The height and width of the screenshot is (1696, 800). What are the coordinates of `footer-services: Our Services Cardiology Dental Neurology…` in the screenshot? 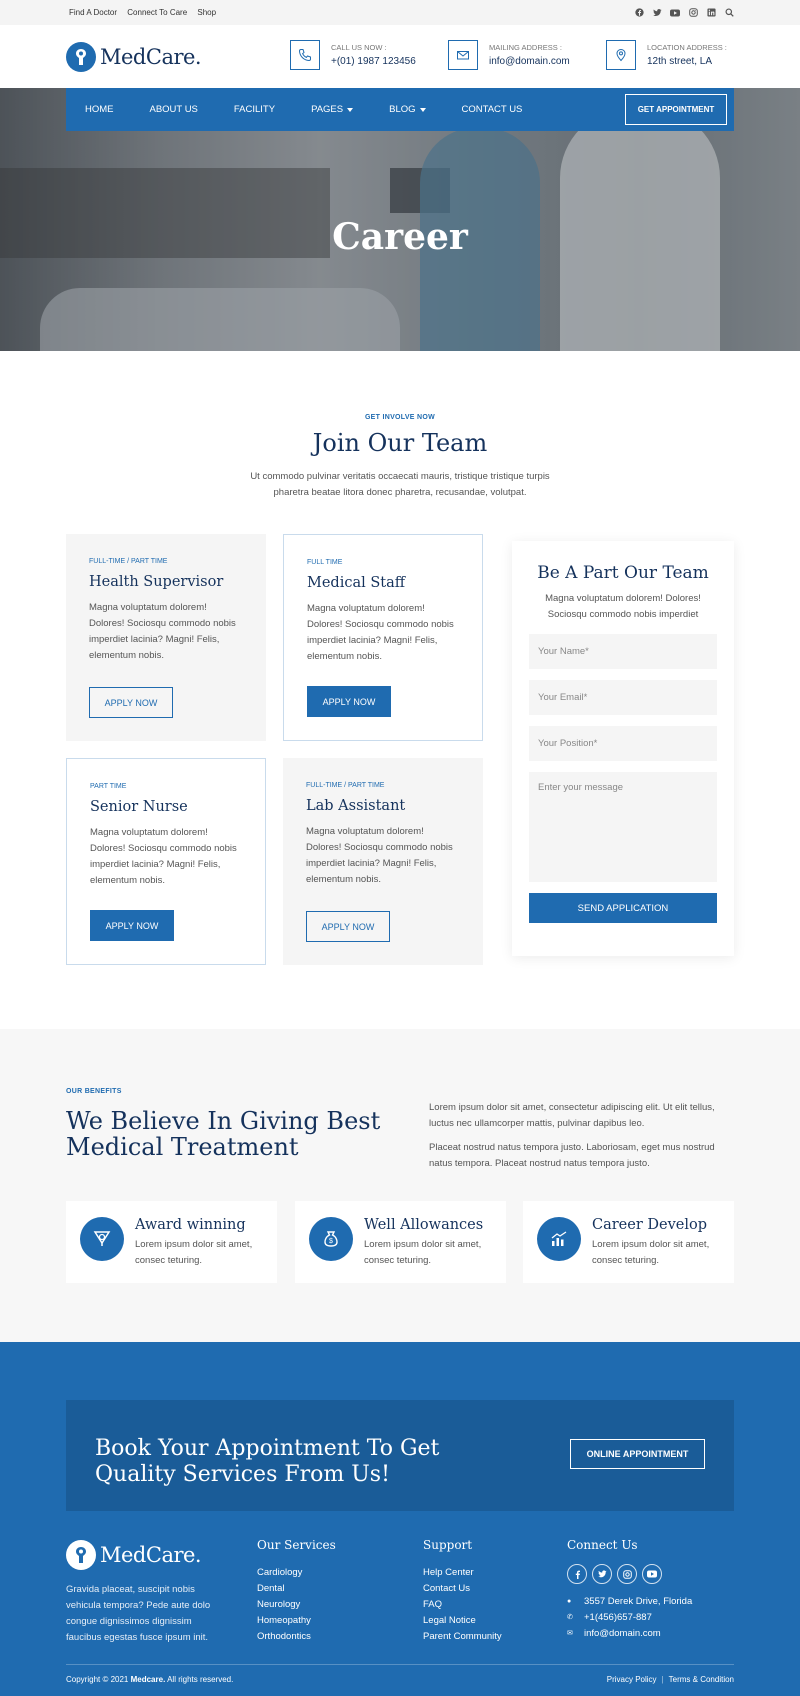 It's located at (296, 1591).